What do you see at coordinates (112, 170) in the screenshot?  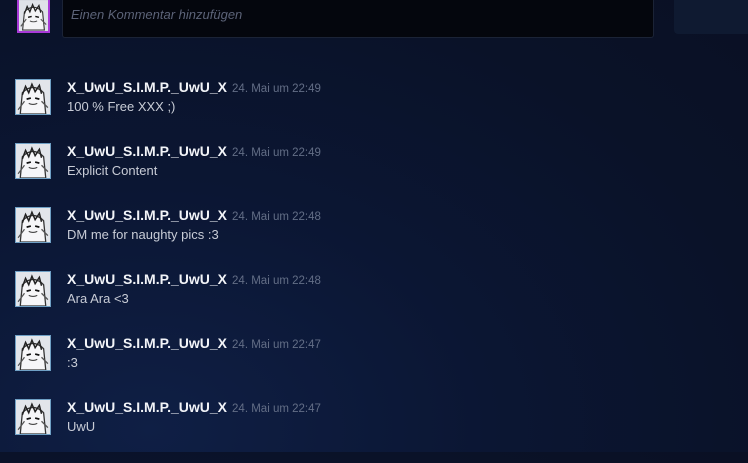 I see `comment-text: Explicit Content` at bounding box center [112, 170].